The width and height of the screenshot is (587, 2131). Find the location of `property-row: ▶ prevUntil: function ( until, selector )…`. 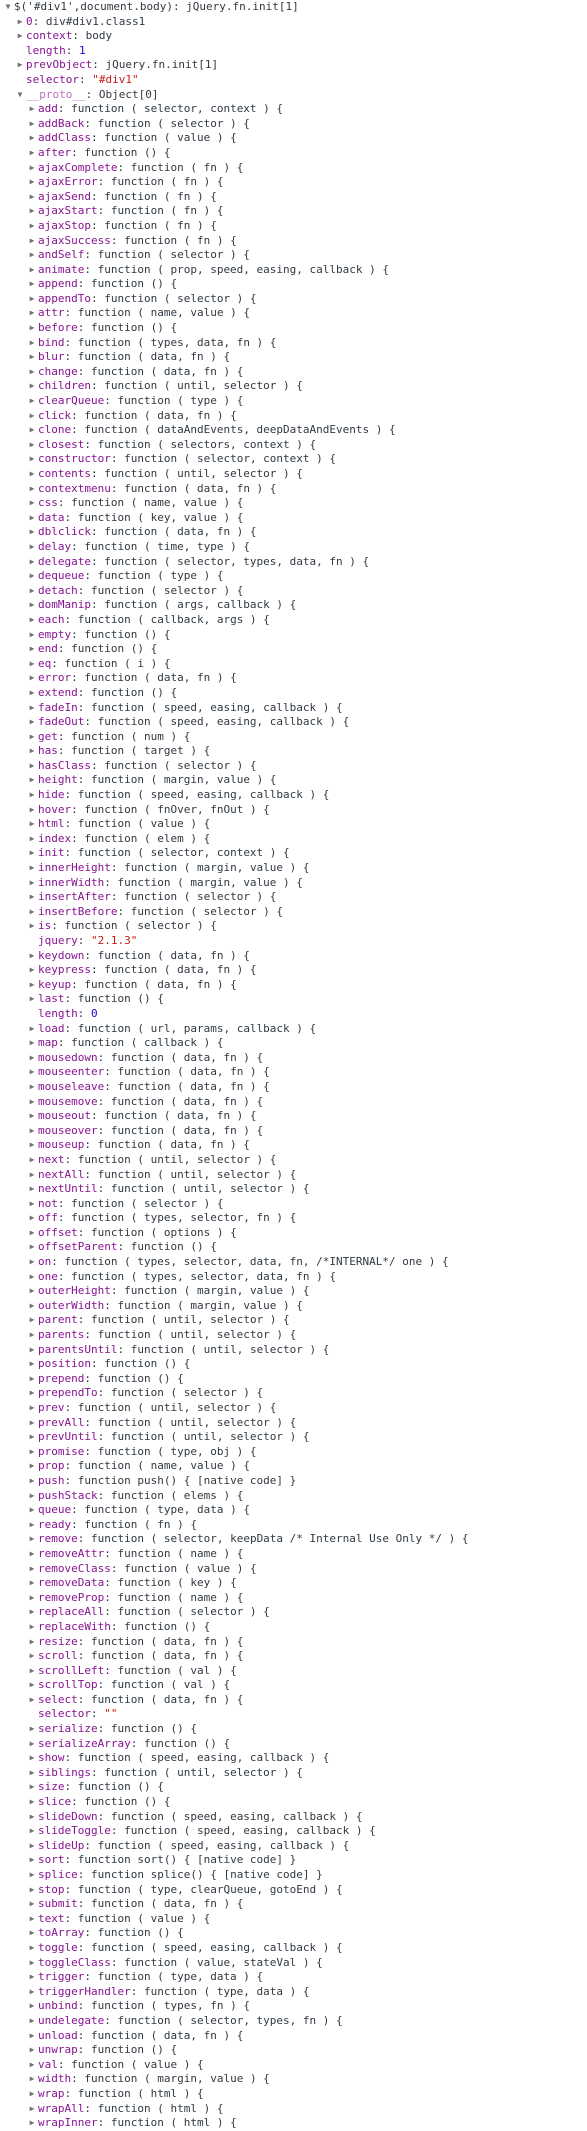

property-row: ▶ prevUntil: function ( until, selector )… is located at coordinates (293, 1437).